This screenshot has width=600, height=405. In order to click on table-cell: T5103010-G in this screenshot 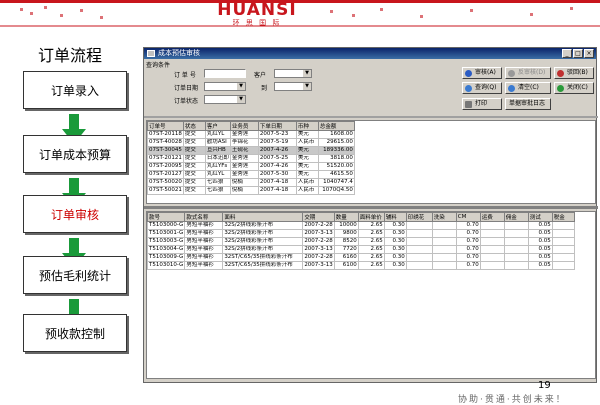, I will do `click(166, 265)`.